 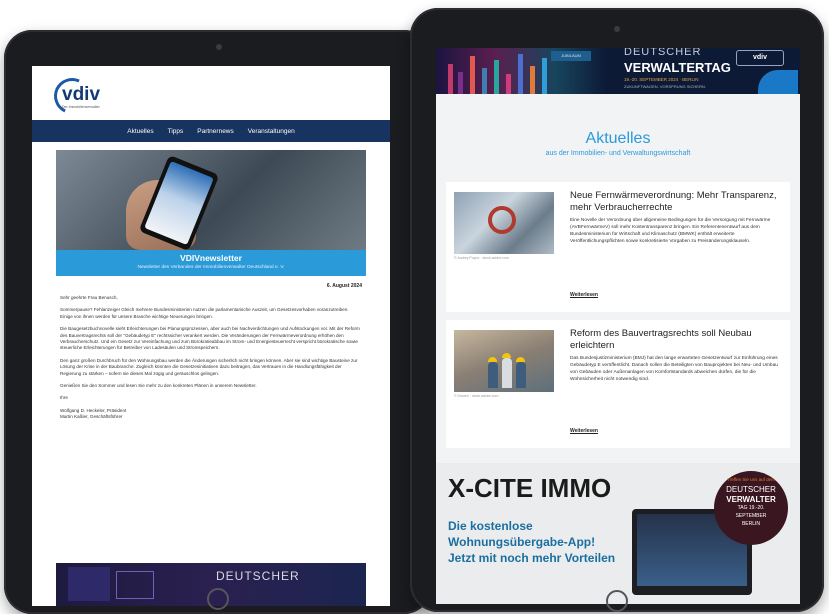 What do you see at coordinates (481, 258) in the screenshot?
I see `image-caption: © Andrey Popov · stock.adobe.com` at bounding box center [481, 258].